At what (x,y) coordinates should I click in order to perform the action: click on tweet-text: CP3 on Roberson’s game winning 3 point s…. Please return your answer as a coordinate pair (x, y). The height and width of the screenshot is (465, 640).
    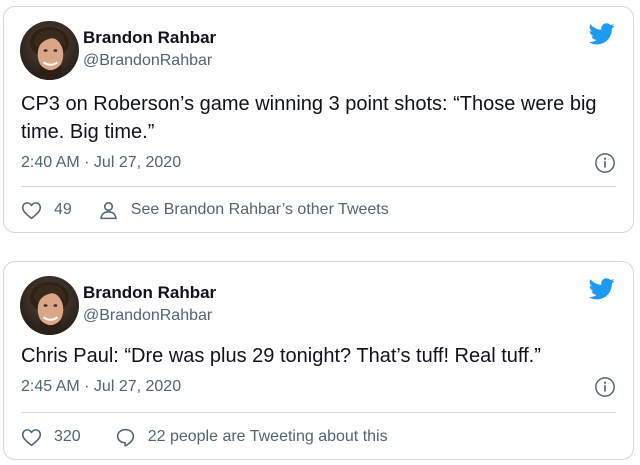
    Looking at the image, I should click on (309, 118).